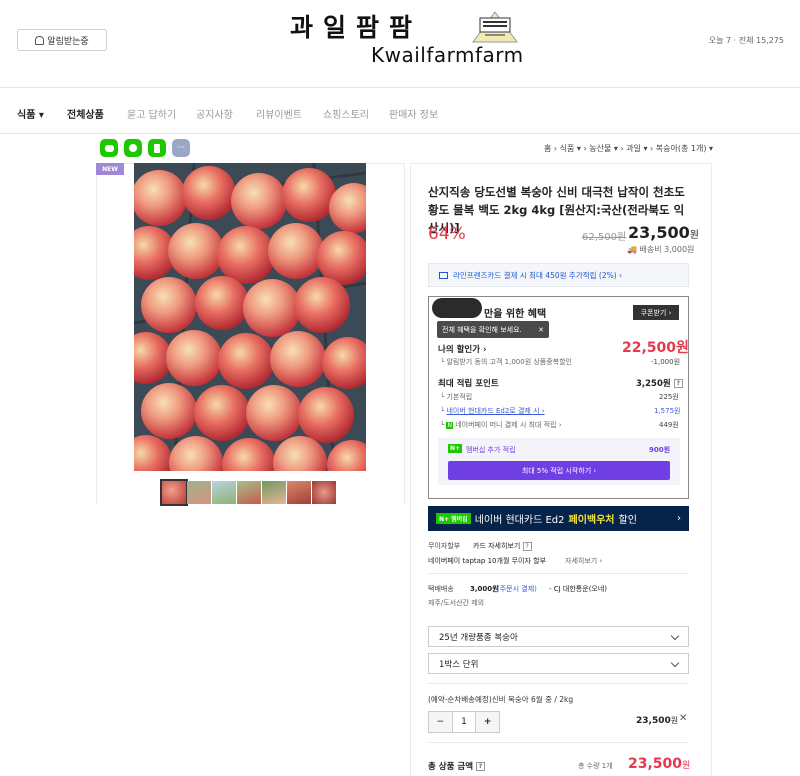  I want to click on store-logo-badge, so click(495, 27).